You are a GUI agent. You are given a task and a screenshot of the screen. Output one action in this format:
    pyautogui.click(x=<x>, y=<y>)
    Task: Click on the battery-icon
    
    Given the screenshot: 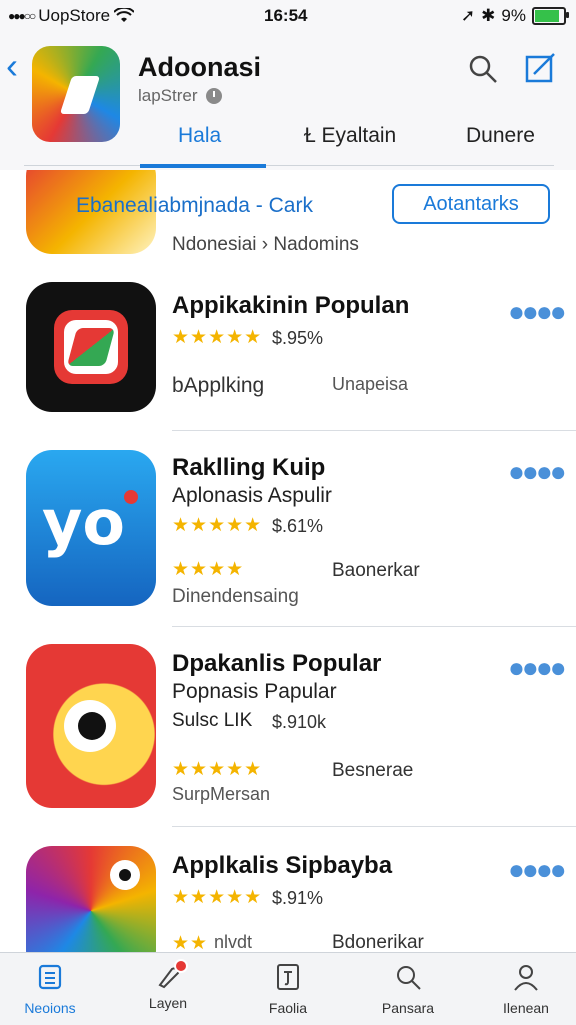 What is the action you would take?
    pyautogui.click(x=550, y=16)
    